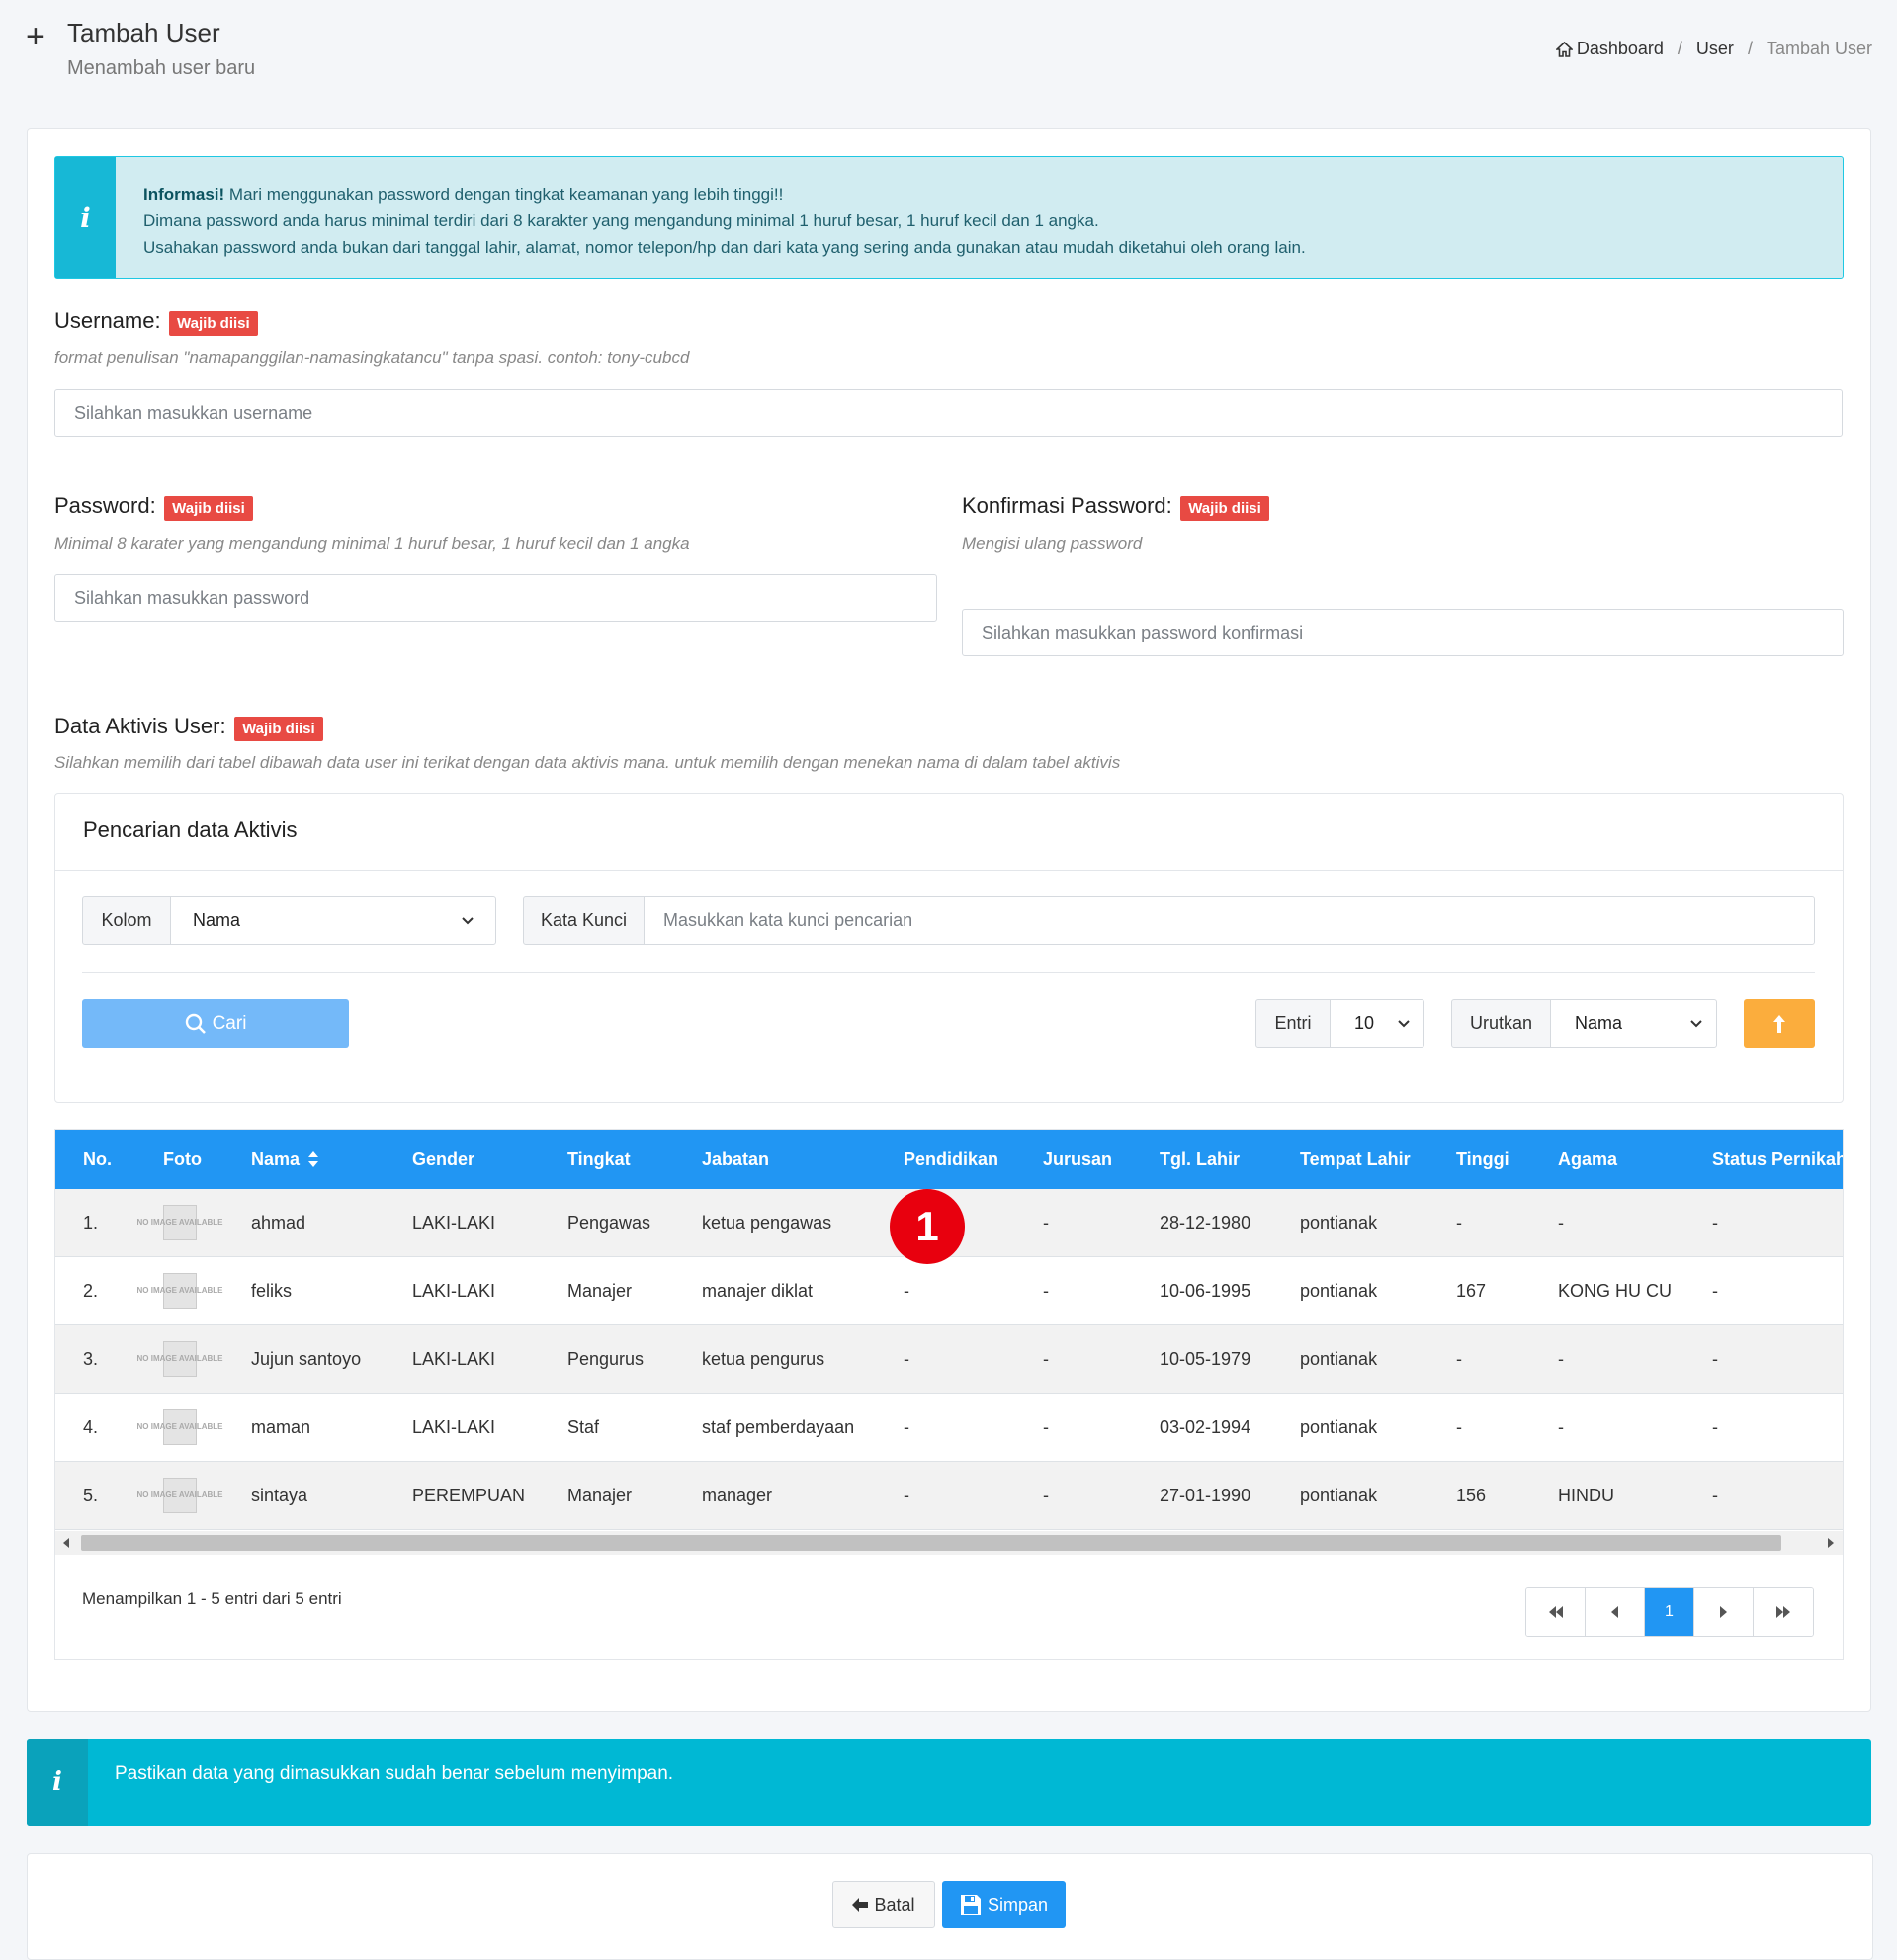 This screenshot has height=1960, width=1897. I want to click on urutkan-label: Urutkan, so click(1501, 1023).